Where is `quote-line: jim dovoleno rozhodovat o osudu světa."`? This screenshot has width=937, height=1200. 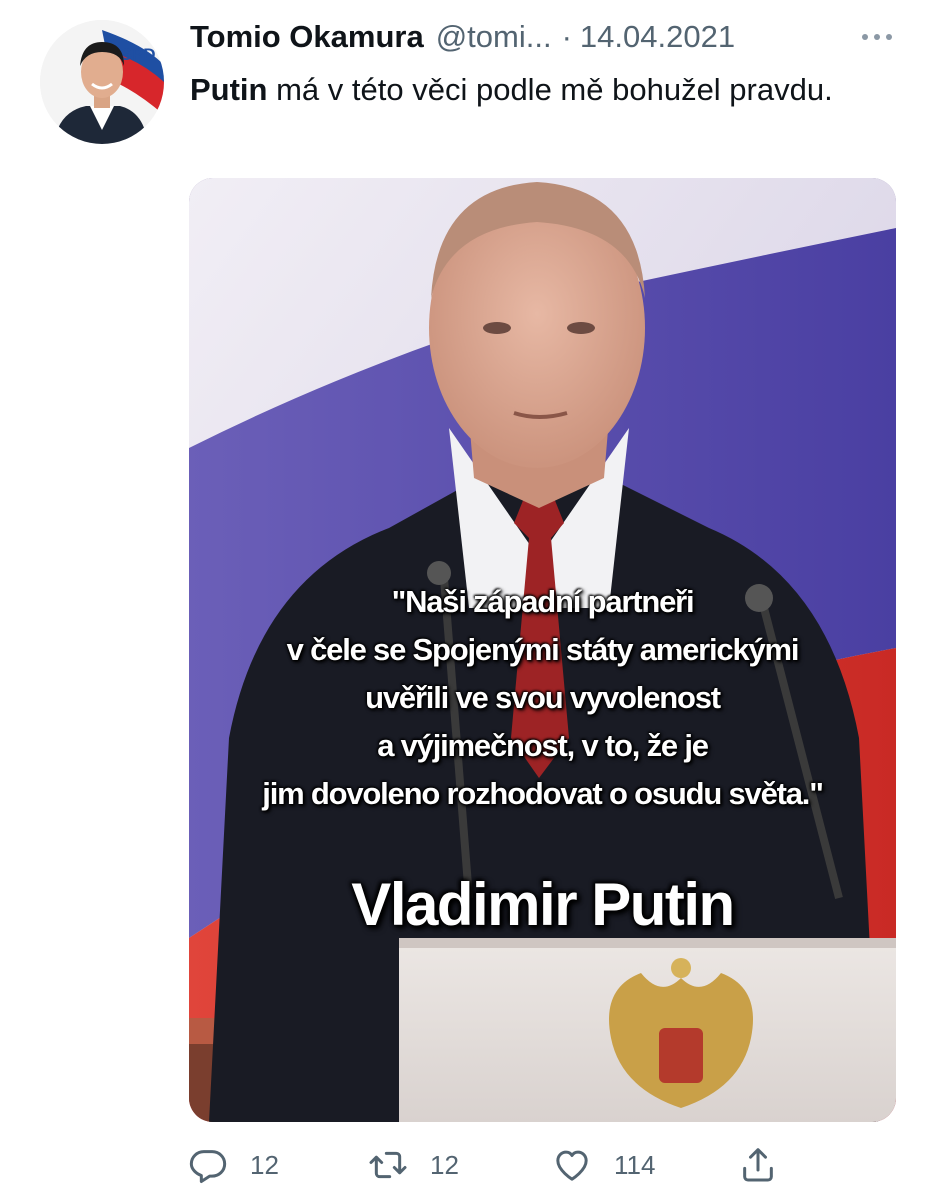 quote-line: jim dovoleno rozhodovat o osudu světa." is located at coordinates (543, 793).